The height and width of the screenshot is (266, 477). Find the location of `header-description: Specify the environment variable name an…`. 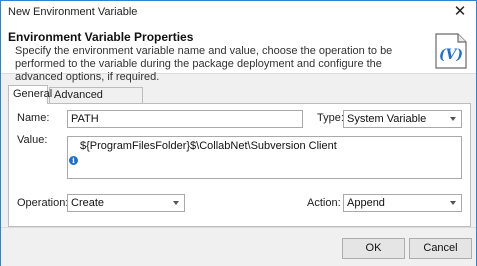

header-description: Specify the environment variable name an… is located at coordinates (204, 64).